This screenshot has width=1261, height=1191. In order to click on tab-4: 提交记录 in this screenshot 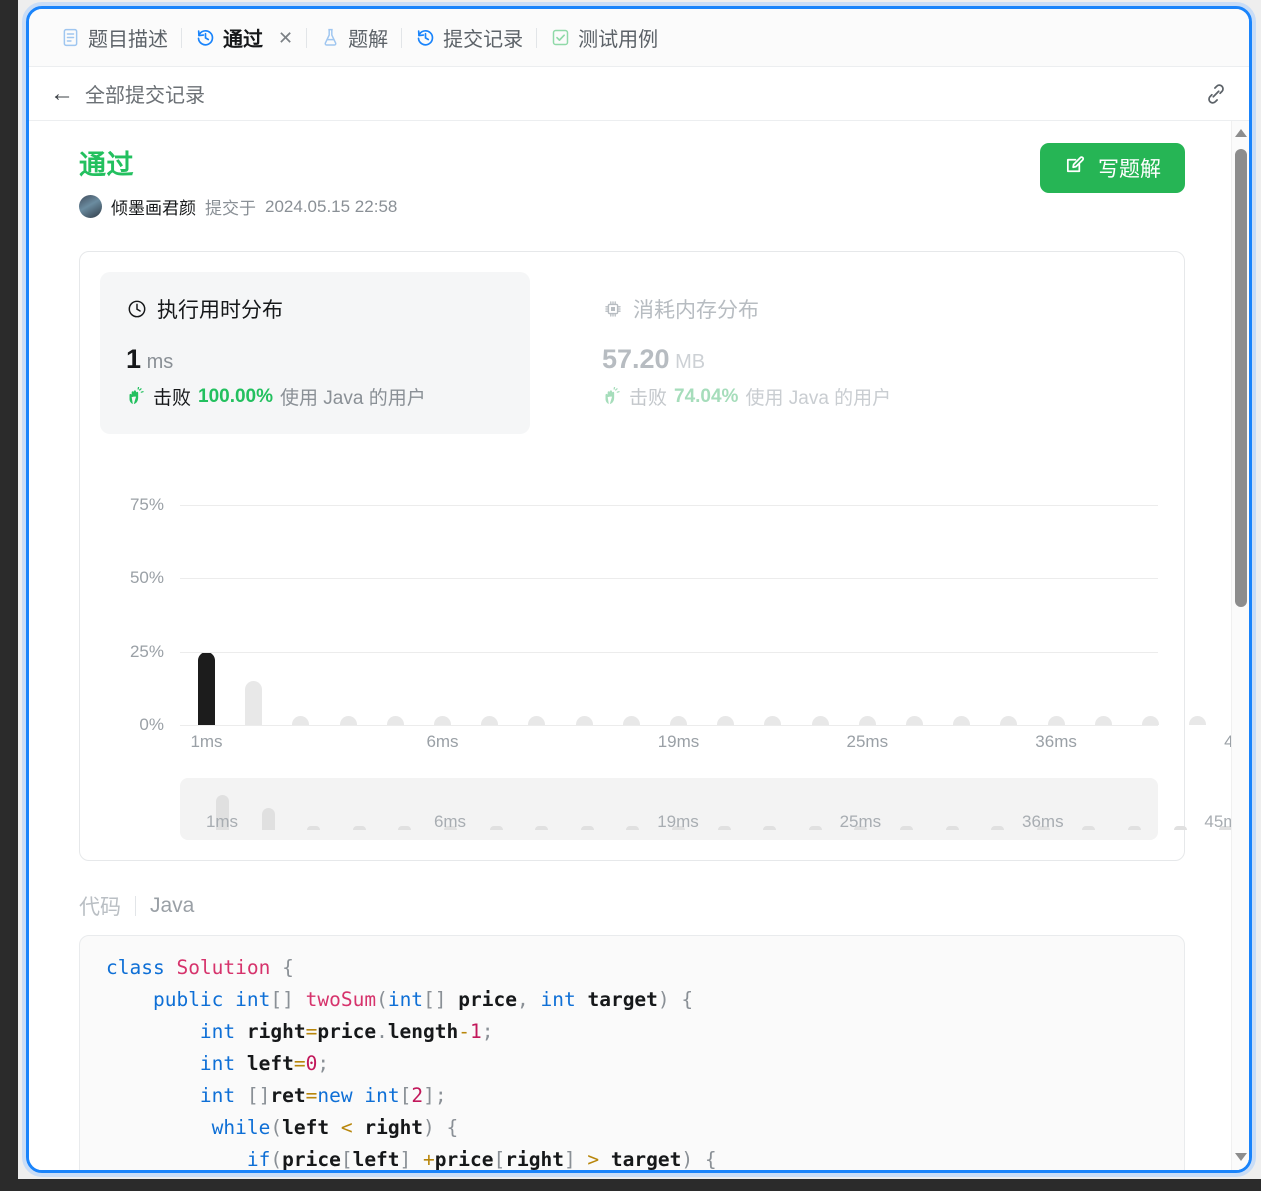, I will do `click(469, 38)`.